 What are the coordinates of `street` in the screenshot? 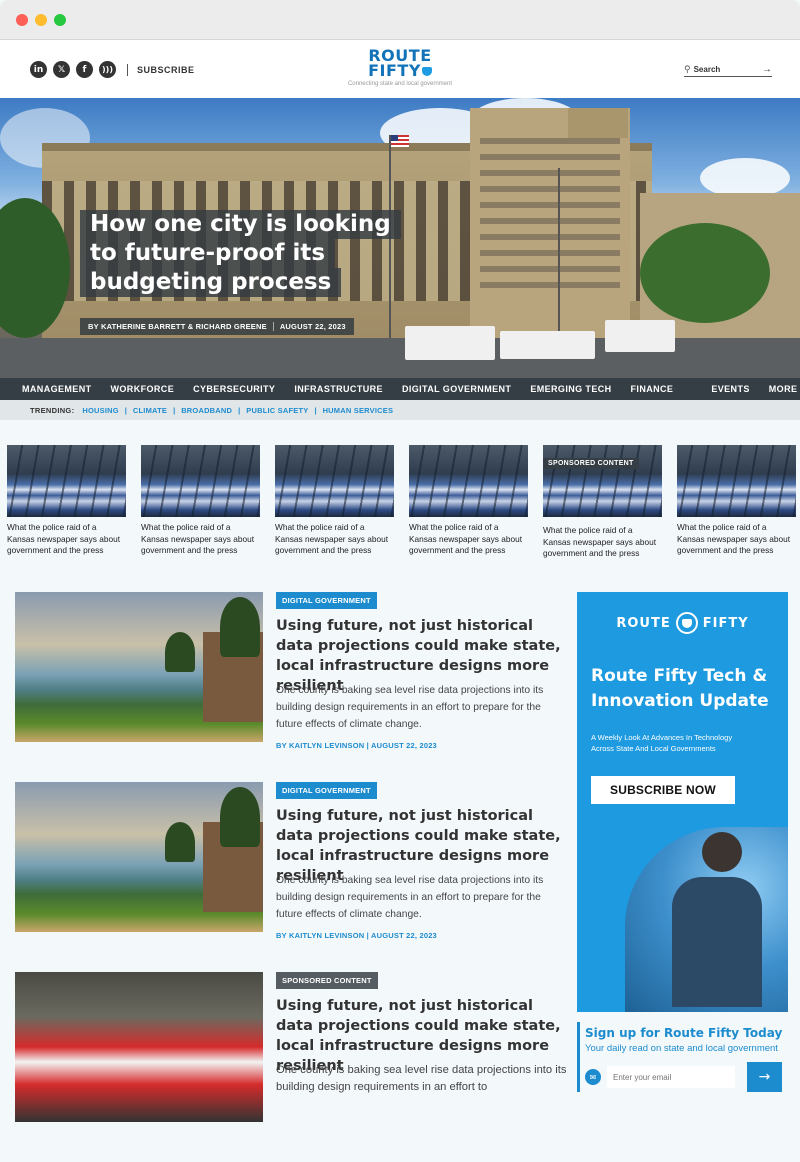 It's located at (400, 358).